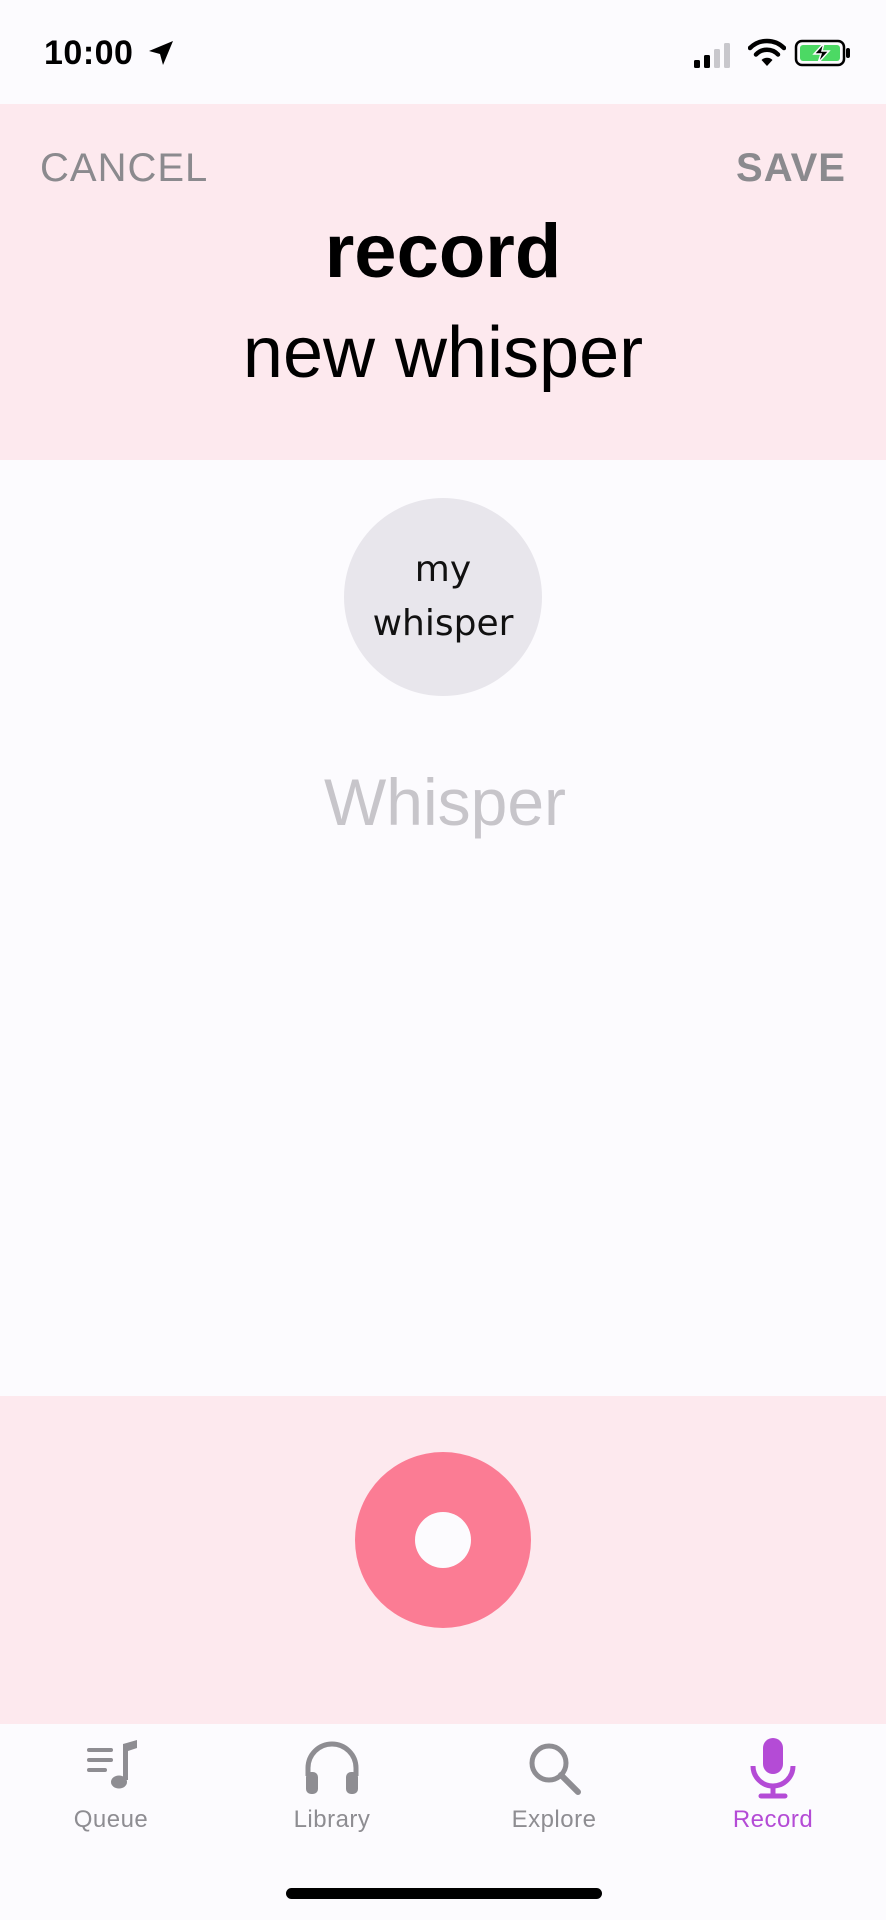  I want to click on record-button-center, so click(443, 1540).